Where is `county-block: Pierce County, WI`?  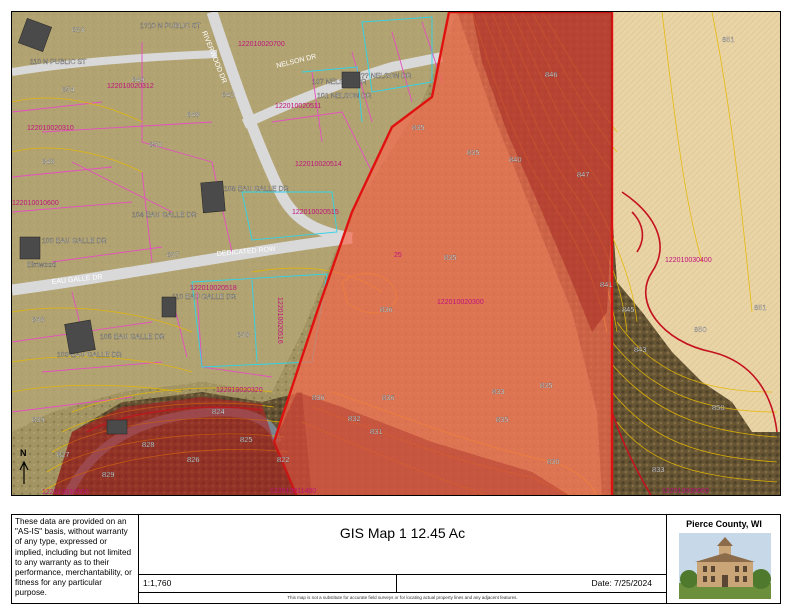 county-block: Pierce County, WI is located at coordinates (723, 559).